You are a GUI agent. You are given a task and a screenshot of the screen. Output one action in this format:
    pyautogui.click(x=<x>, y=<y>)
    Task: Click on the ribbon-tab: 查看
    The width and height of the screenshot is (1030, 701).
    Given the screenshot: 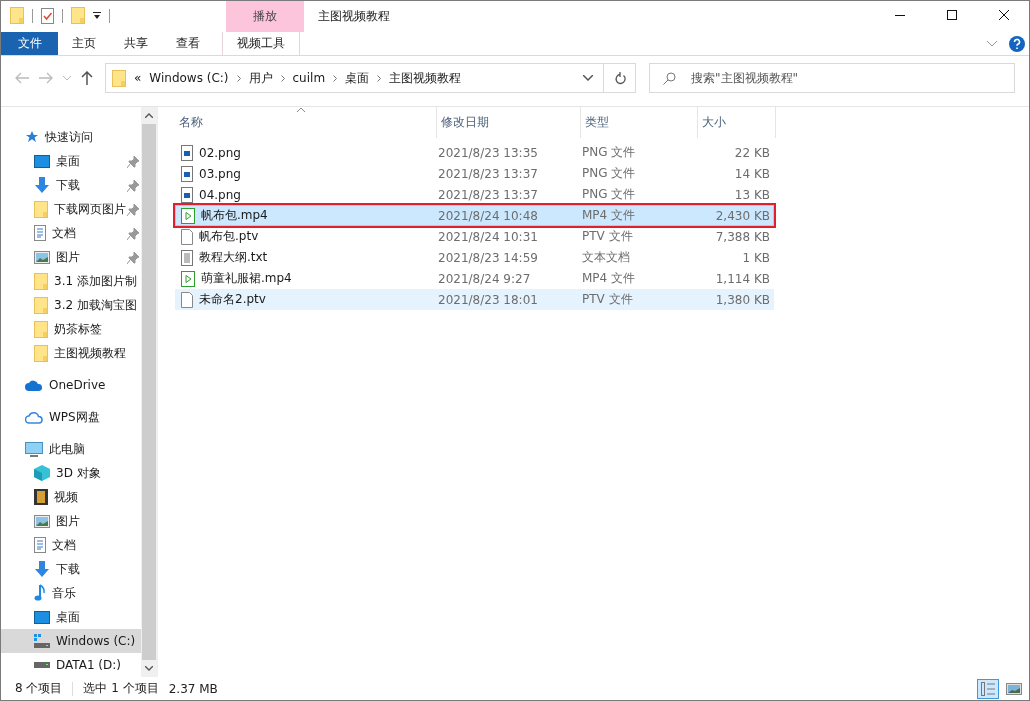 What is the action you would take?
    pyautogui.click(x=188, y=43)
    